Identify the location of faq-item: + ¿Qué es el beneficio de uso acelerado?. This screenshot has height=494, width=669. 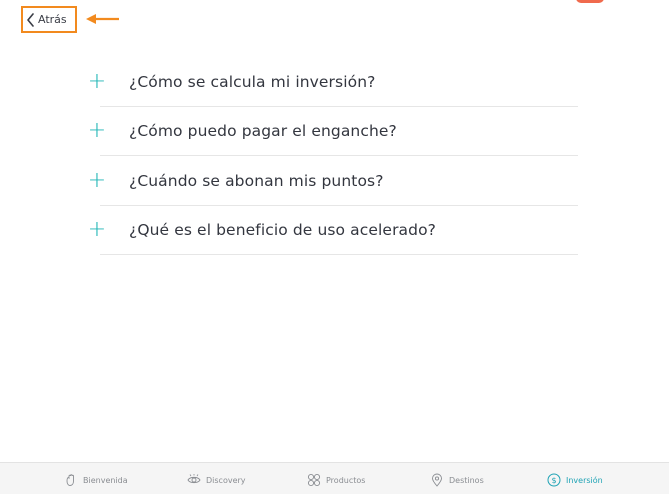
(332, 231).